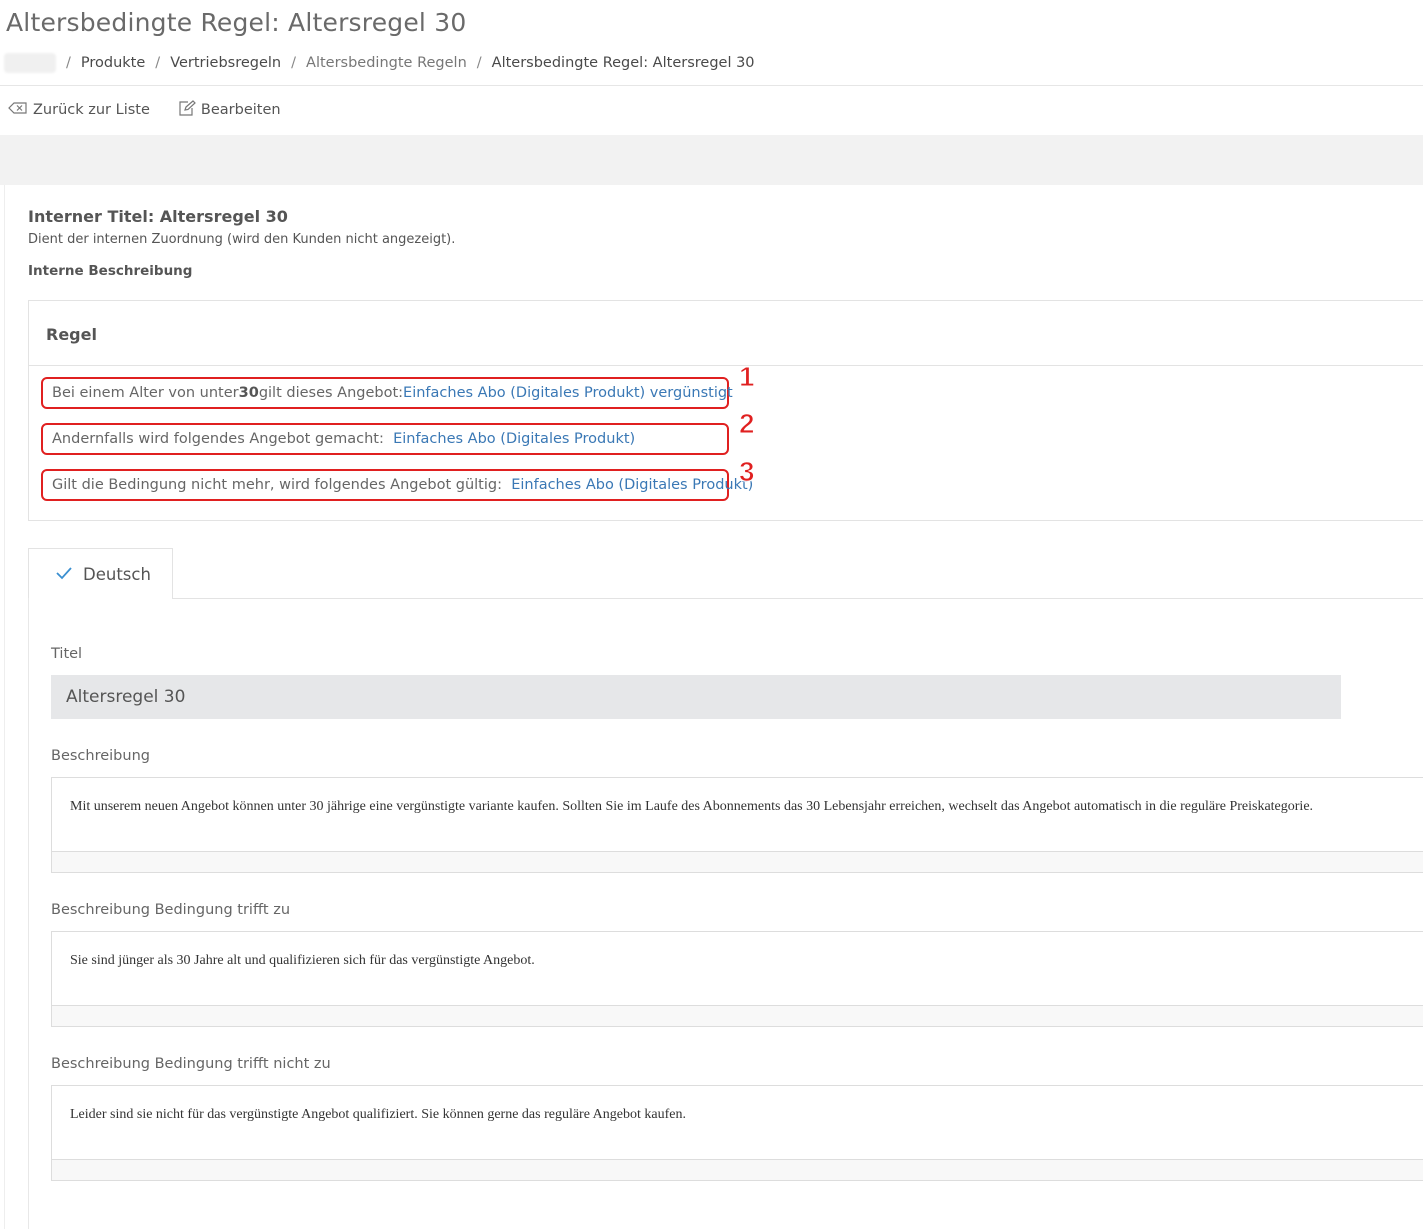  What do you see at coordinates (69, 574) in the screenshot?
I see `check-icon` at bounding box center [69, 574].